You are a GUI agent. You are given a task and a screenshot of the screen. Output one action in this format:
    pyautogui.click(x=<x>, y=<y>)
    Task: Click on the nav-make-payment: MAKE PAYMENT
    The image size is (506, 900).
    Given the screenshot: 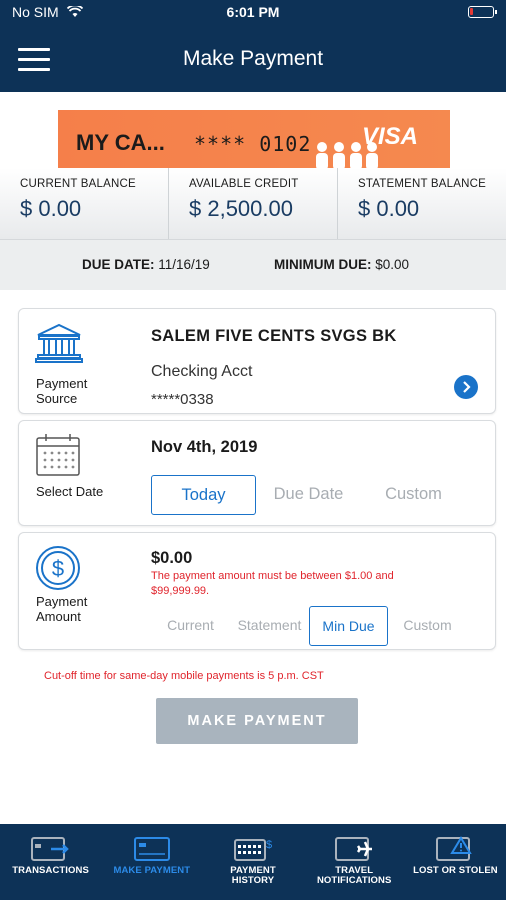 What is the action you would take?
    pyautogui.click(x=151, y=862)
    